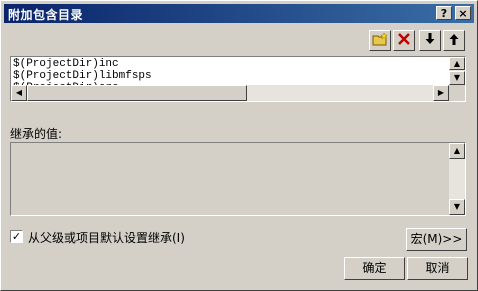 Image resolution: width=478 pixels, height=291 pixels. What do you see at coordinates (36, 134) in the screenshot?
I see `inherited-values-label: 继承的值:` at bounding box center [36, 134].